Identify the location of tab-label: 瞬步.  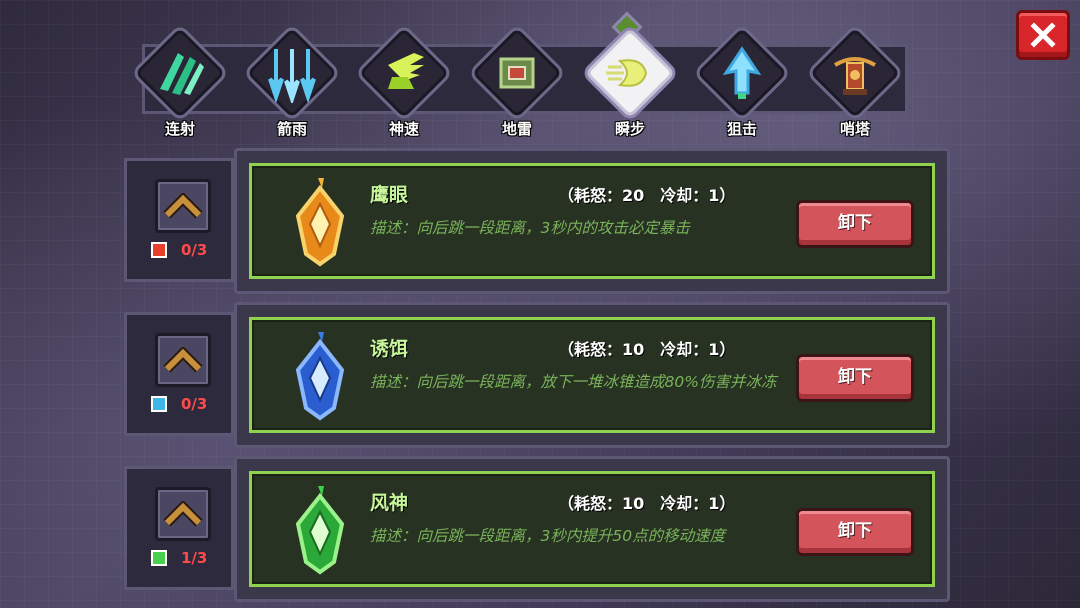
(629, 129).